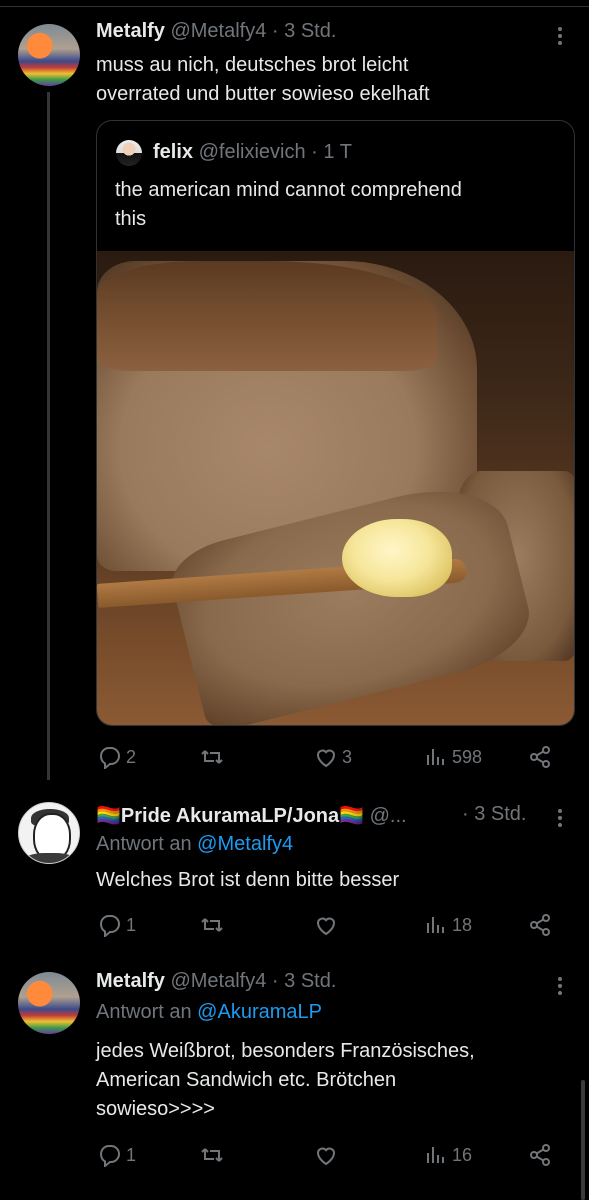 The height and width of the screenshot is (1200, 589). What do you see at coordinates (259, 1012) in the screenshot?
I see `reply-mention: @AkuramaLP` at bounding box center [259, 1012].